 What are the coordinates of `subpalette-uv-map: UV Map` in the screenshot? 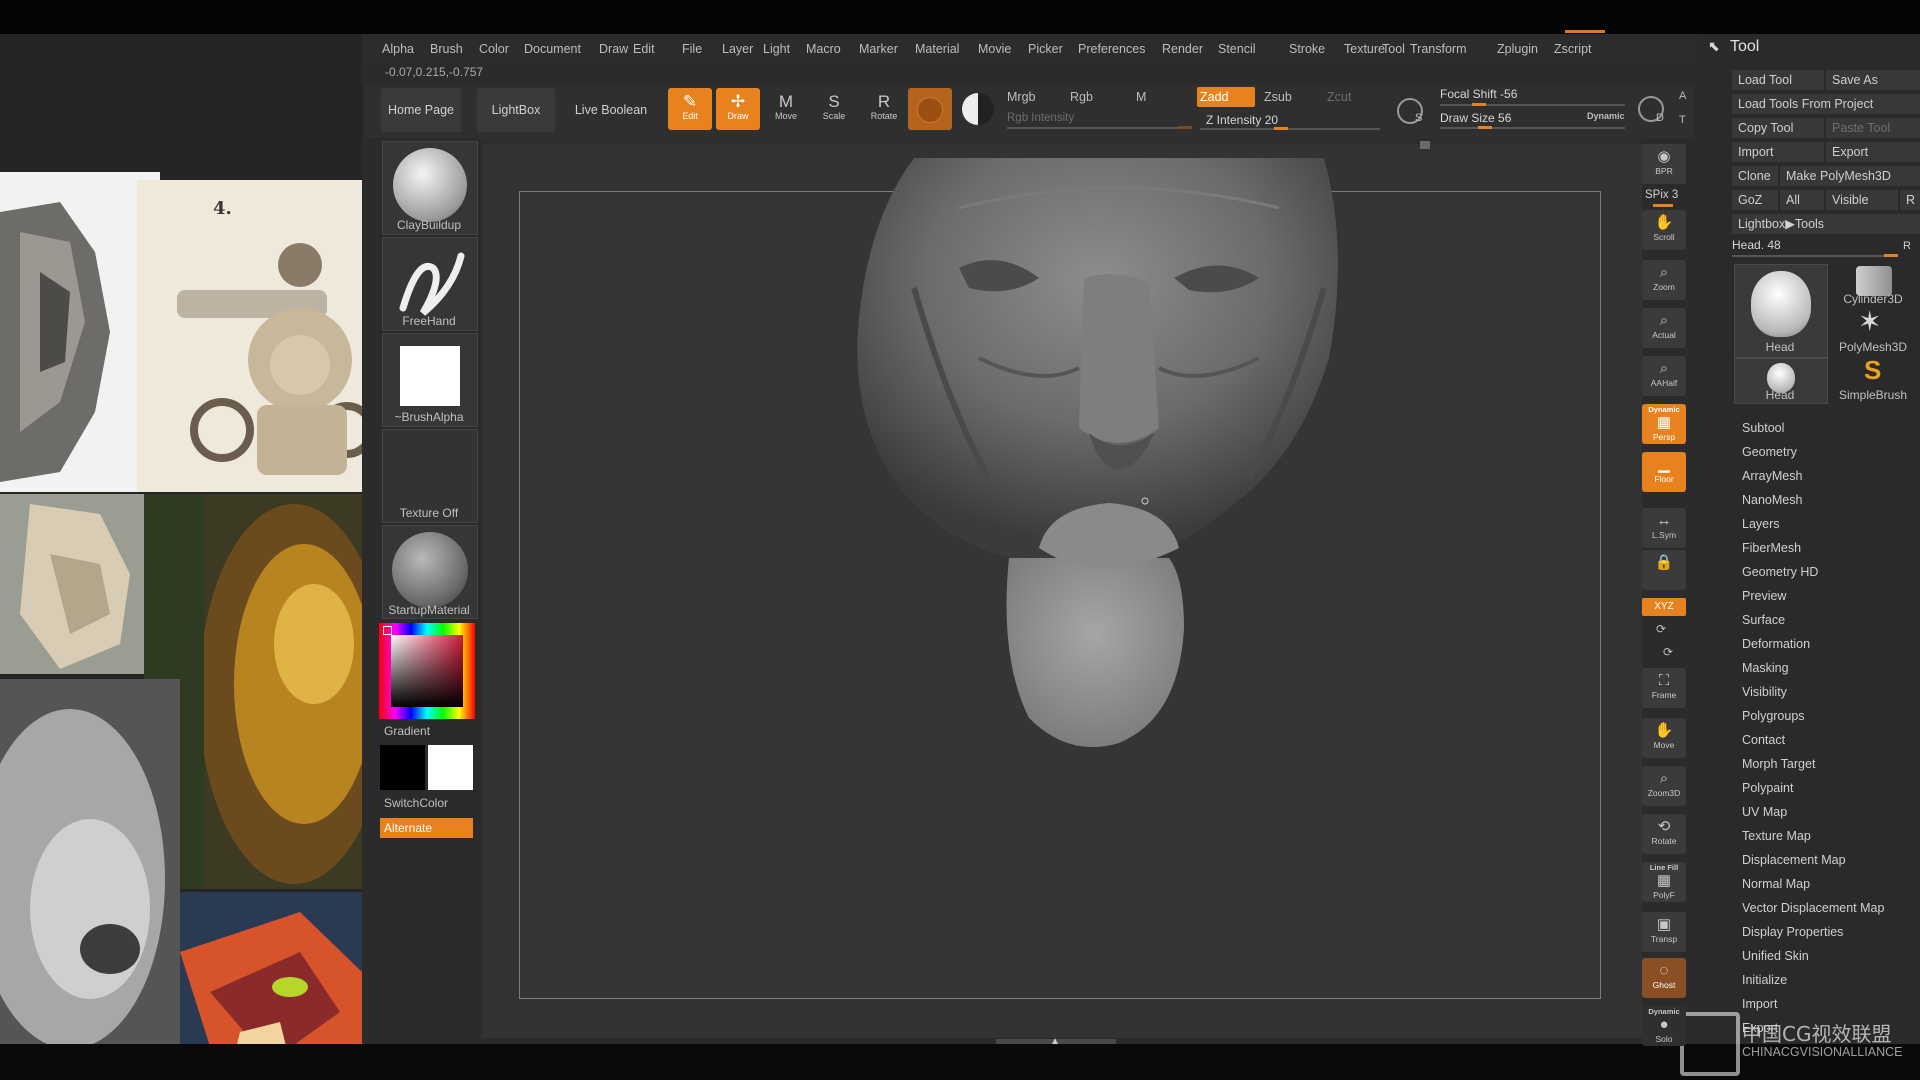 It's located at (1764, 812).